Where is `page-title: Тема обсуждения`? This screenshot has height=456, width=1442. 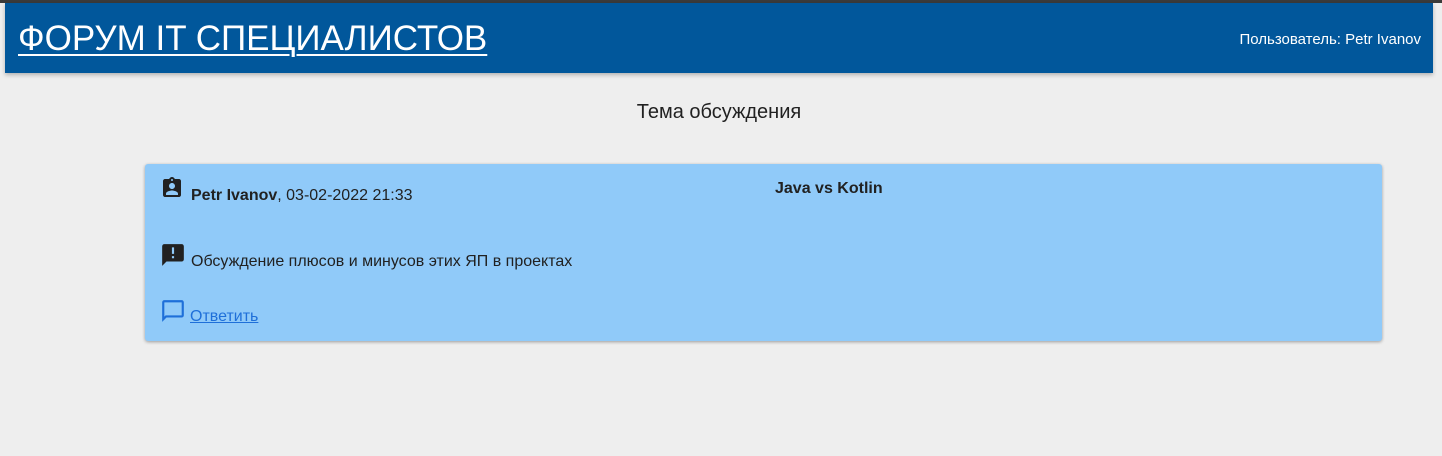
page-title: Тема обсуждения is located at coordinates (719, 112).